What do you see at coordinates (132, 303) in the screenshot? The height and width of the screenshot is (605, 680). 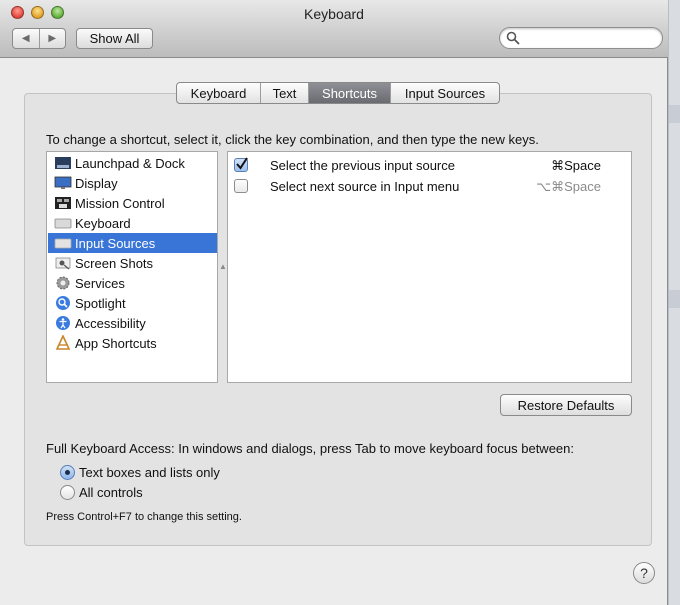 I see `category-spotlight: Spotlight` at bounding box center [132, 303].